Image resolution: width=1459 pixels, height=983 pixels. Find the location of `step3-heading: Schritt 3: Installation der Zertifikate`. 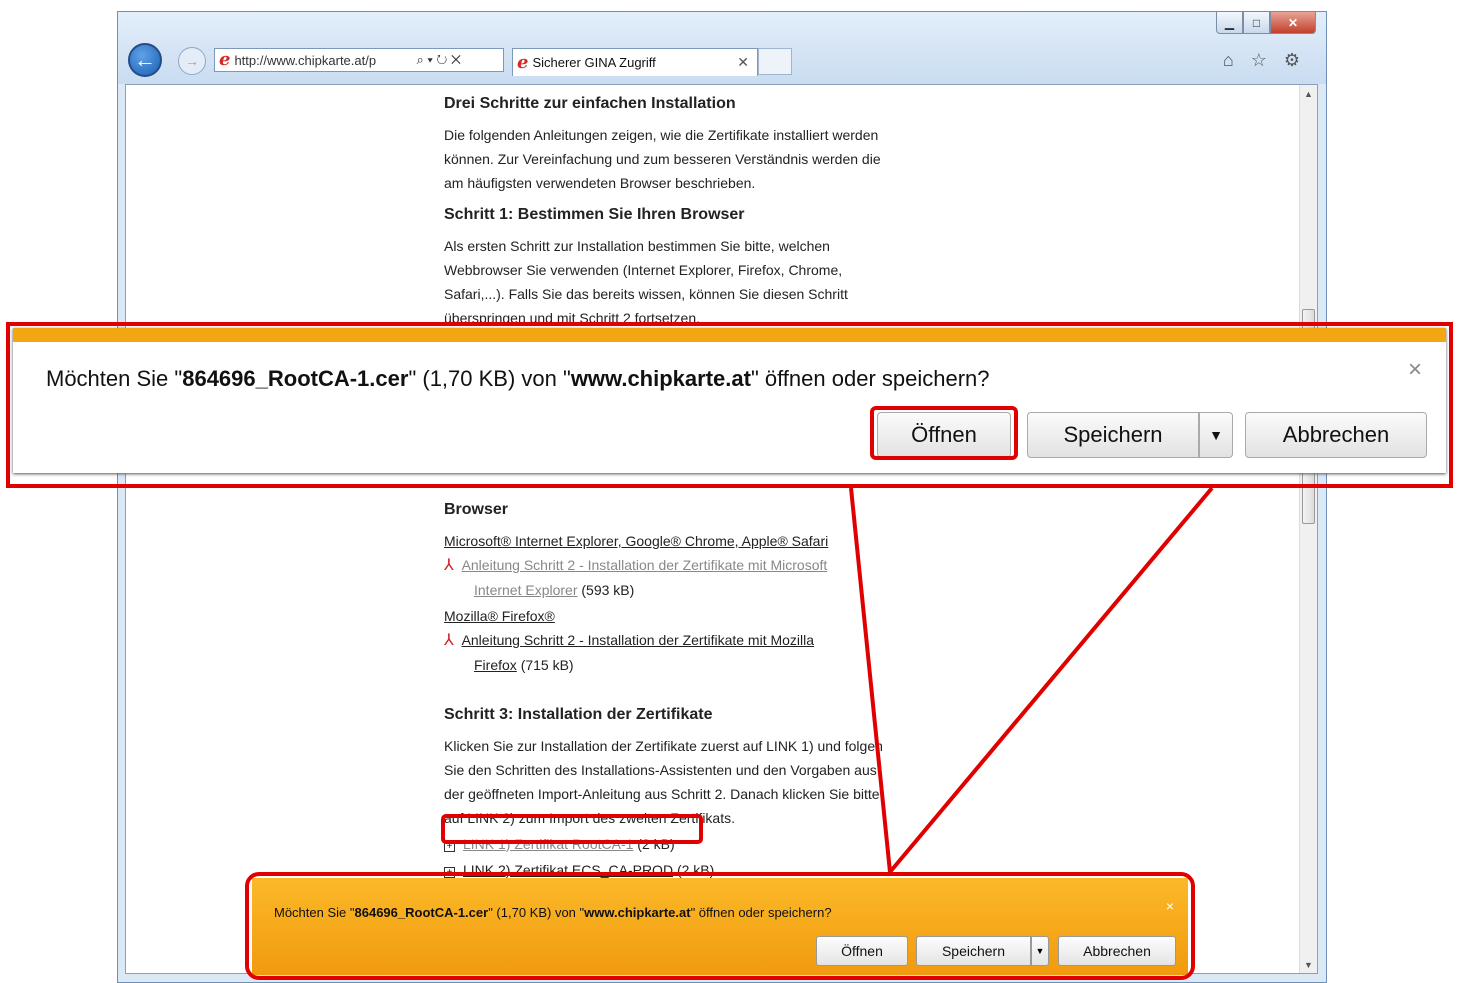

step3-heading: Schritt 3: Installation der Zertifikate is located at coordinates (578, 714).